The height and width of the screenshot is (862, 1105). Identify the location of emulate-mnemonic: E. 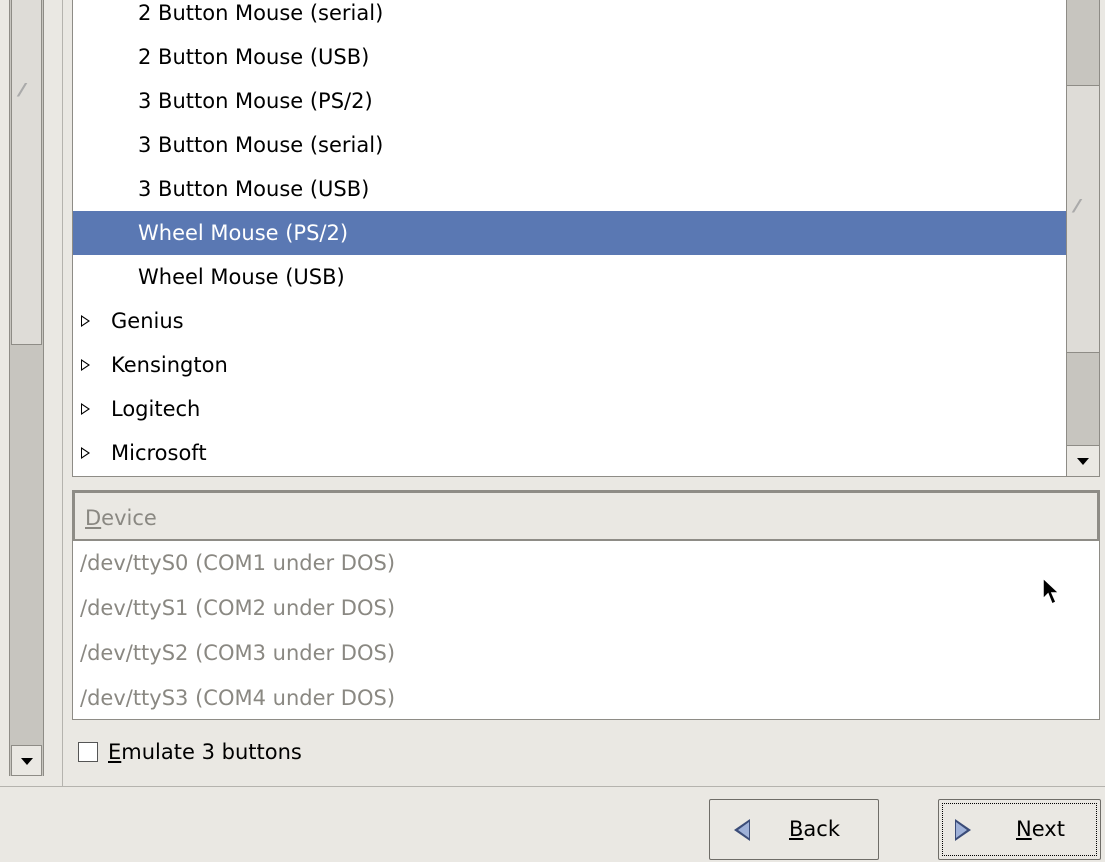
(115, 752).